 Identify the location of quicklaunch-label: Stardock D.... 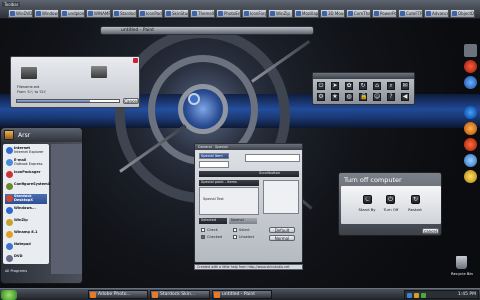
(128, 13).